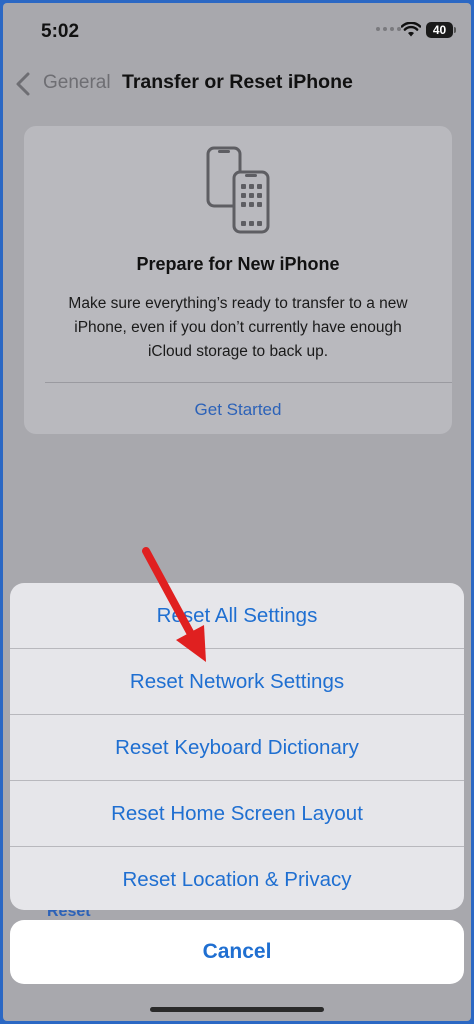  Describe the element at coordinates (237, 616) in the screenshot. I see `reset-all-settings-button: Reset All Settings` at that location.